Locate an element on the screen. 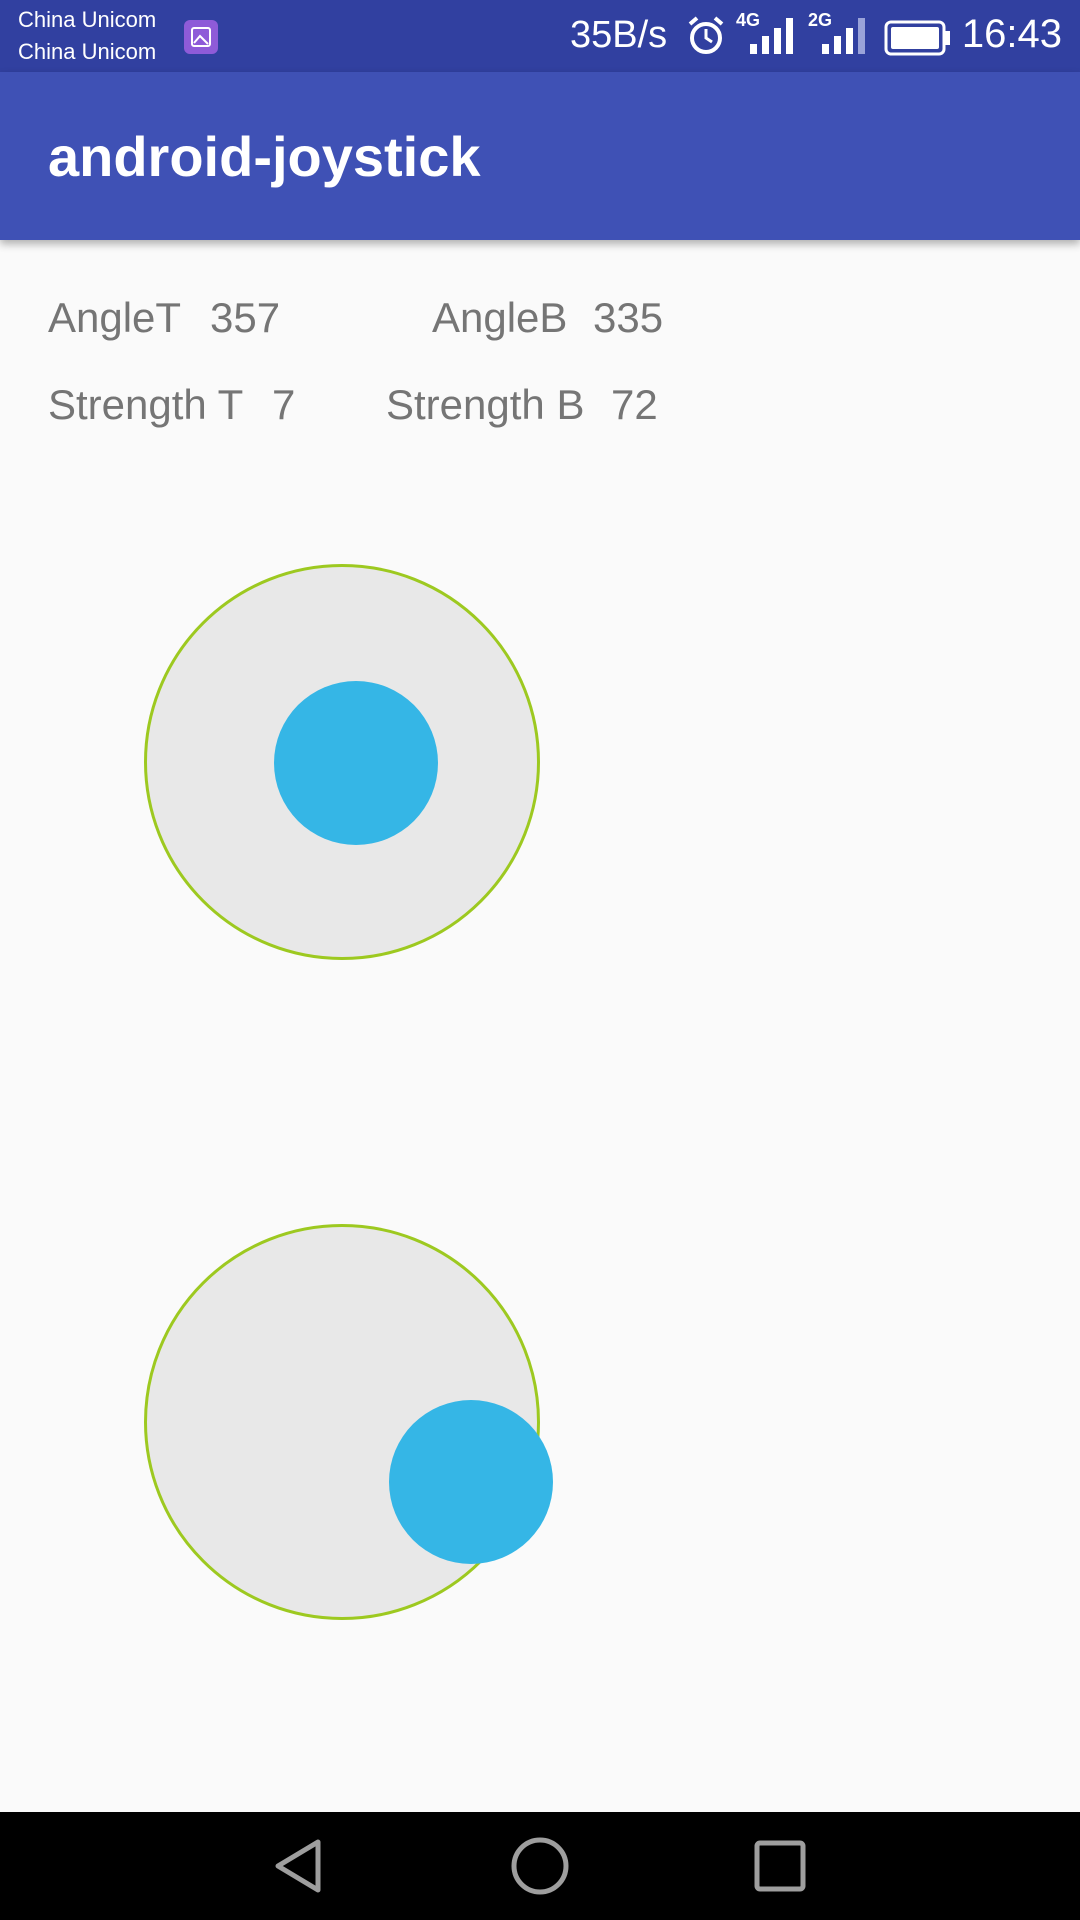 The height and width of the screenshot is (1920, 1080). network-speed: 35B/s is located at coordinates (619, 35).